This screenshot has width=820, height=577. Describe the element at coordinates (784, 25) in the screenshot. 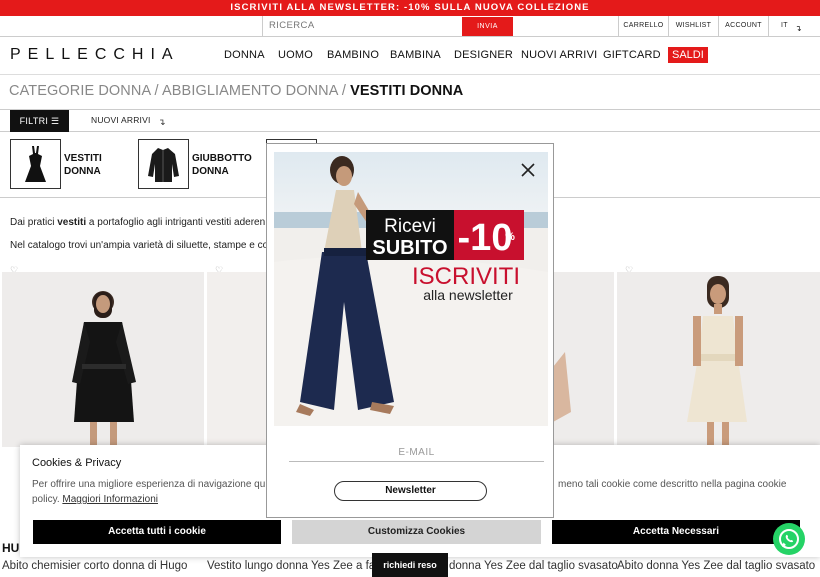

I see `language-label: IT` at that location.